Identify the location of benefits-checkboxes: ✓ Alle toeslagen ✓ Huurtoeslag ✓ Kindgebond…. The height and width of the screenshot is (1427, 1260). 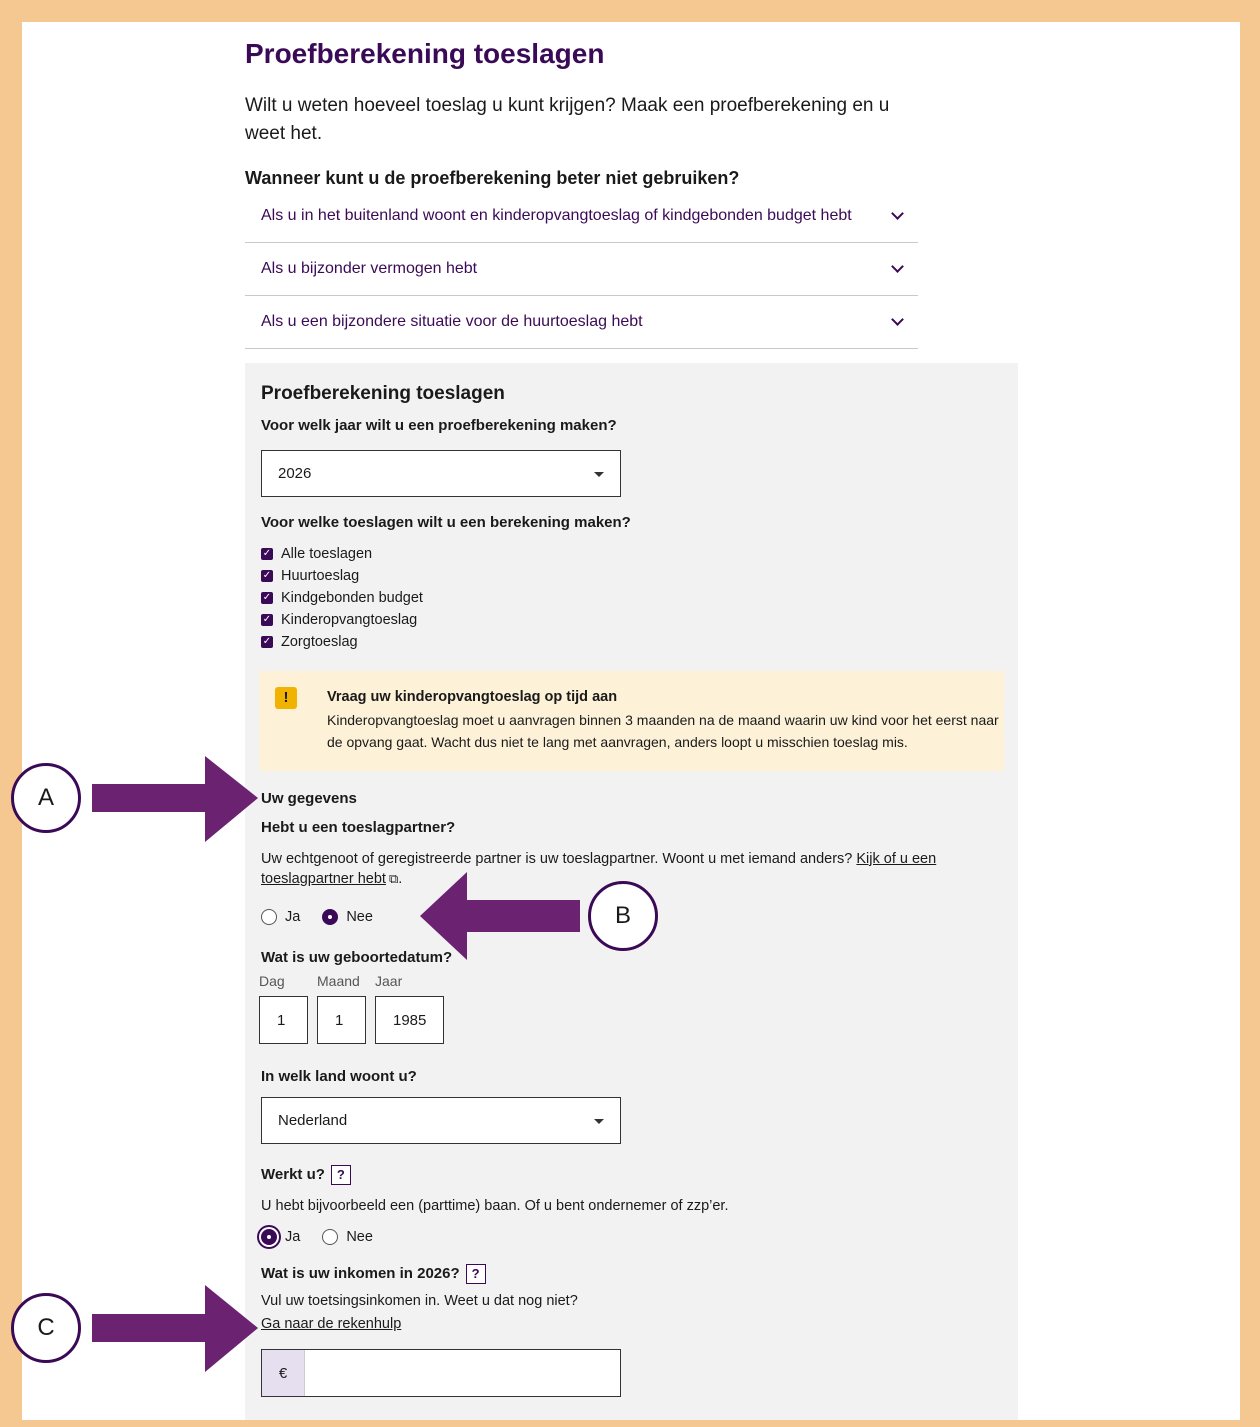
(342, 598).